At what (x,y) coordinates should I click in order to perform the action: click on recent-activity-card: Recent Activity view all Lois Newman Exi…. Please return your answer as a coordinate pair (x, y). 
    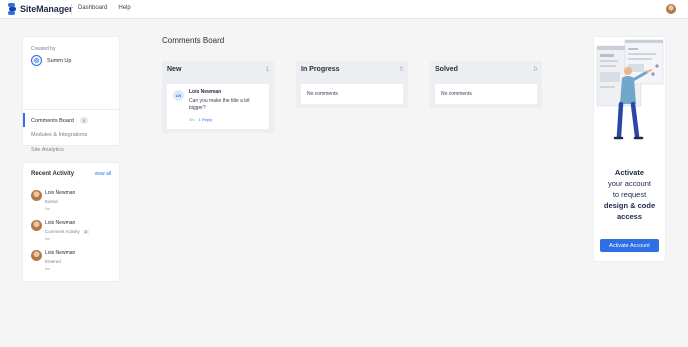
    Looking at the image, I should click on (71, 222).